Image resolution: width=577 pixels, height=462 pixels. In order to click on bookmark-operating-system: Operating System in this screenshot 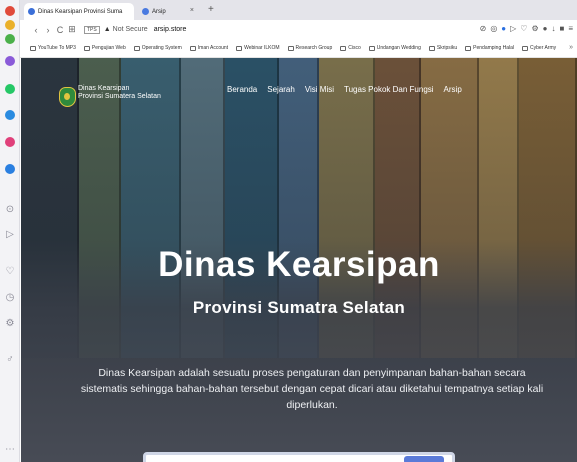, I will do `click(157, 48)`.